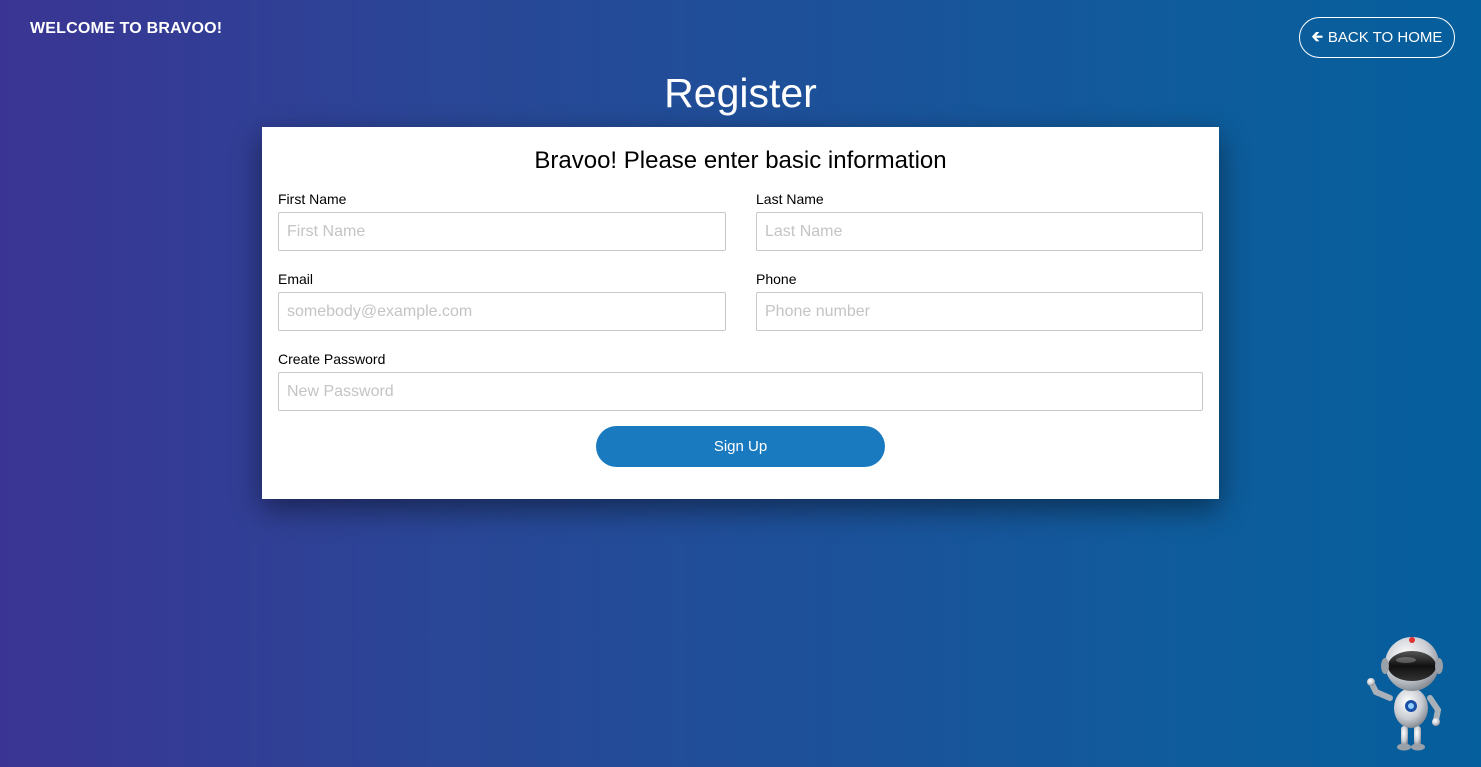 This screenshot has height=767, width=1481. I want to click on form-heading: Bravoo! Please enter basic information, so click(740, 160).